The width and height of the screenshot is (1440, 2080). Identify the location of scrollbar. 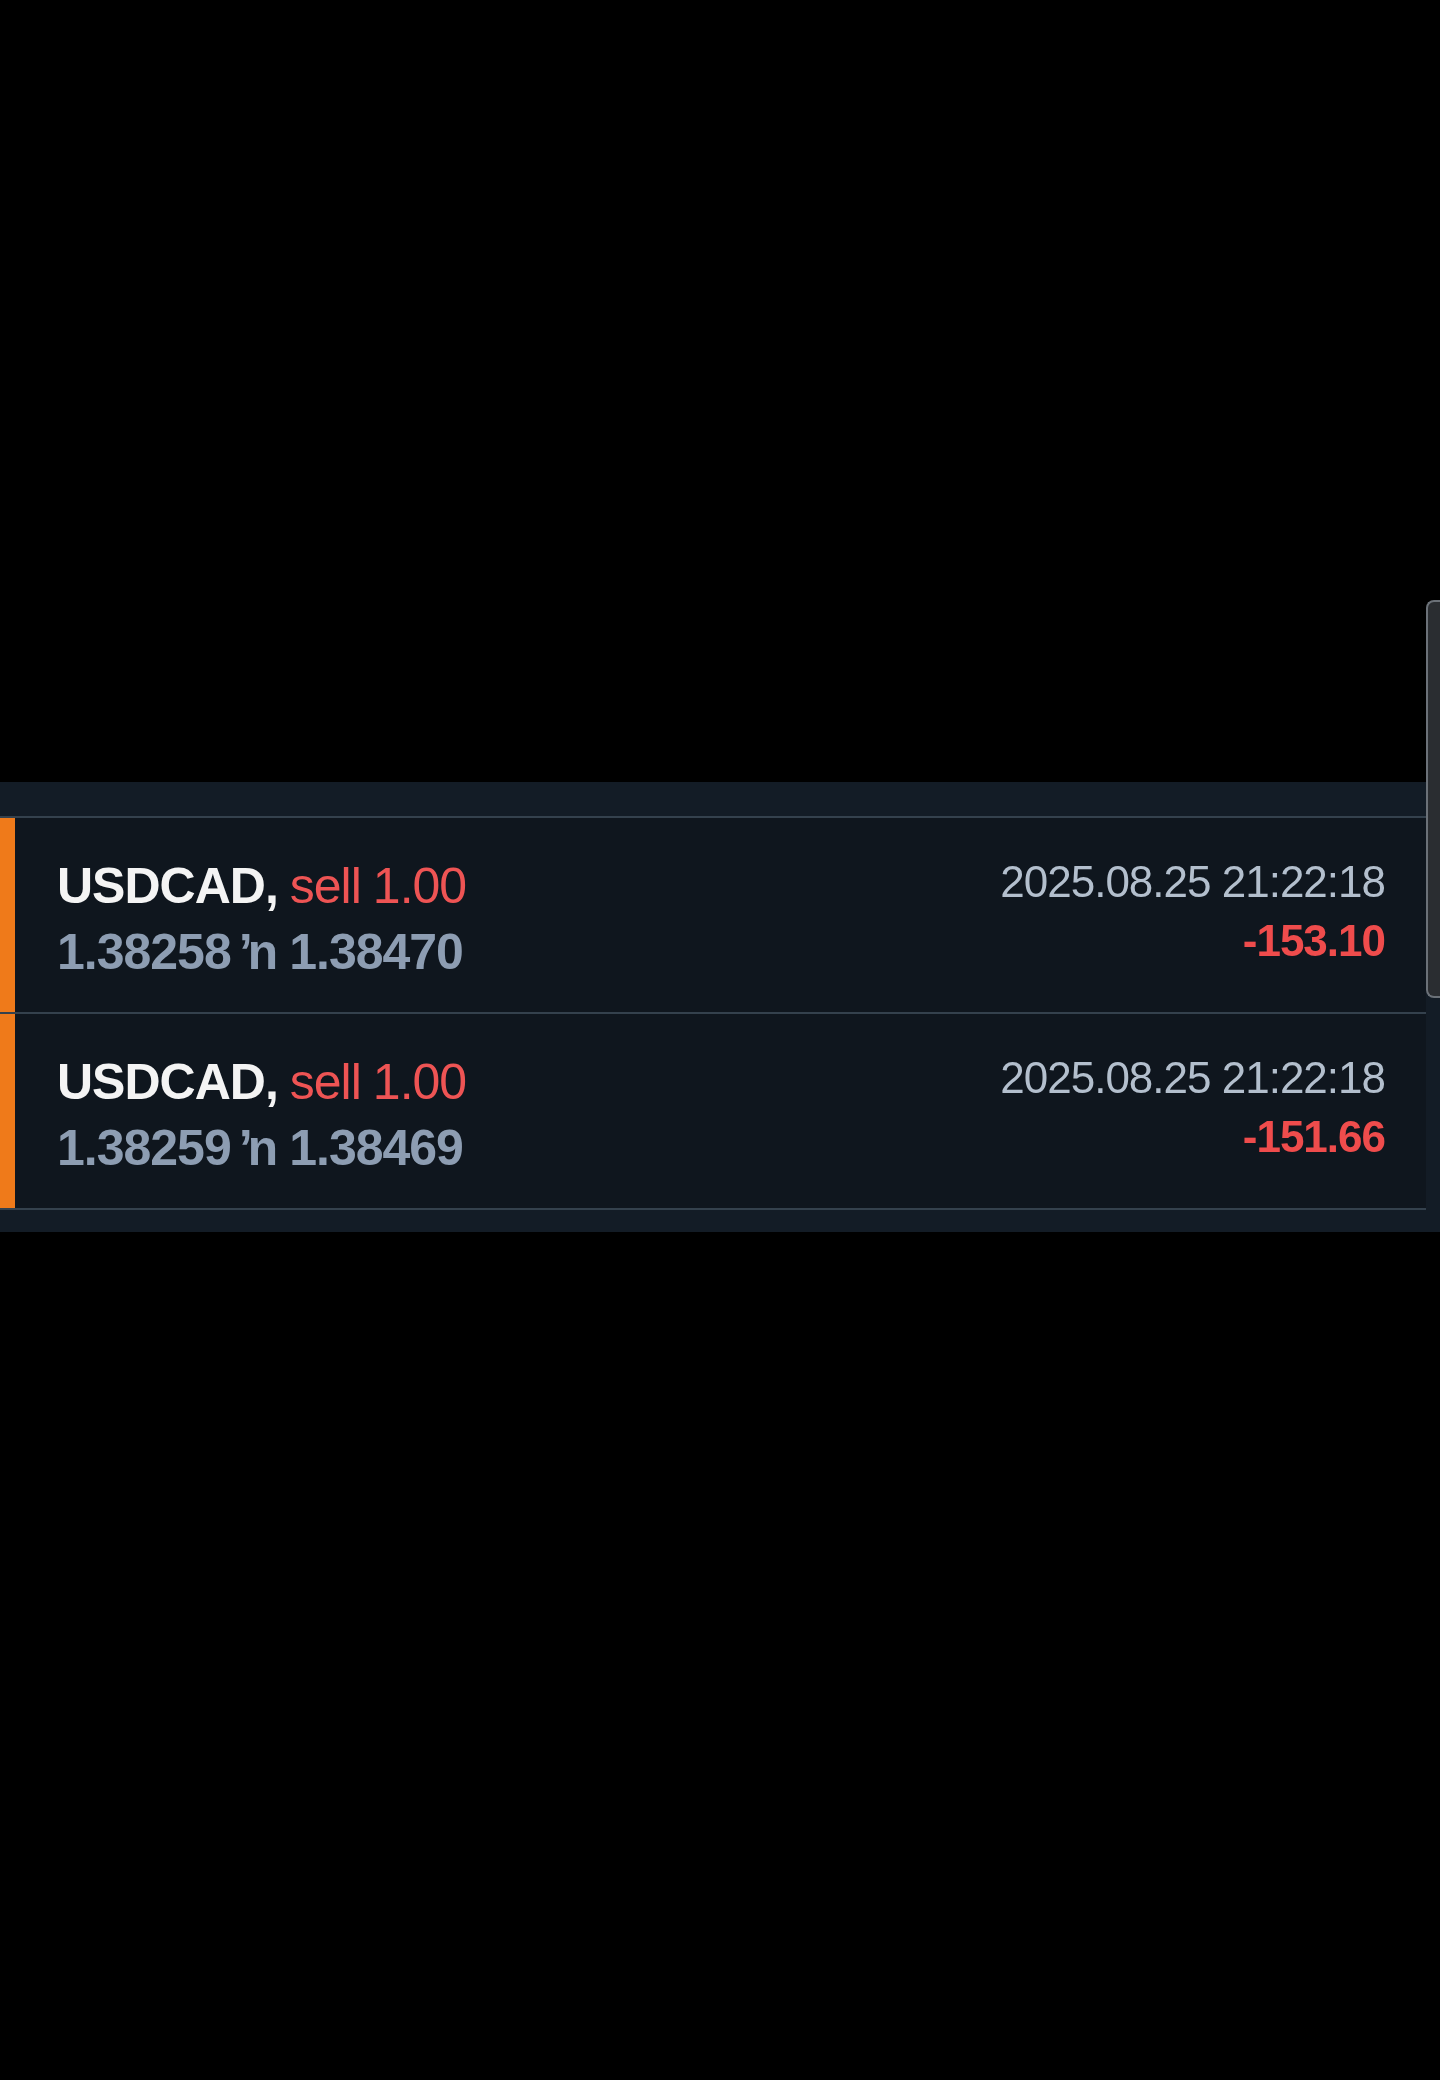
(1433, 799).